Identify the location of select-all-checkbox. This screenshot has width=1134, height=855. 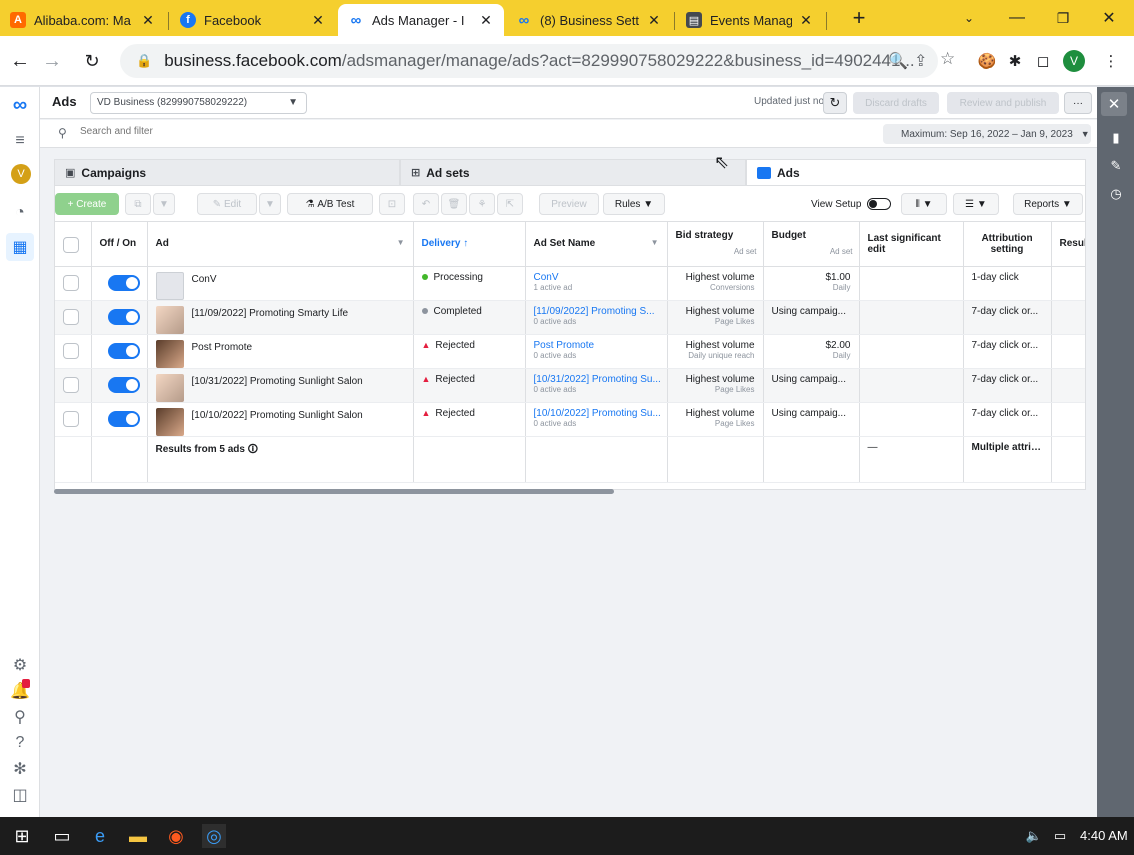
(71, 245).